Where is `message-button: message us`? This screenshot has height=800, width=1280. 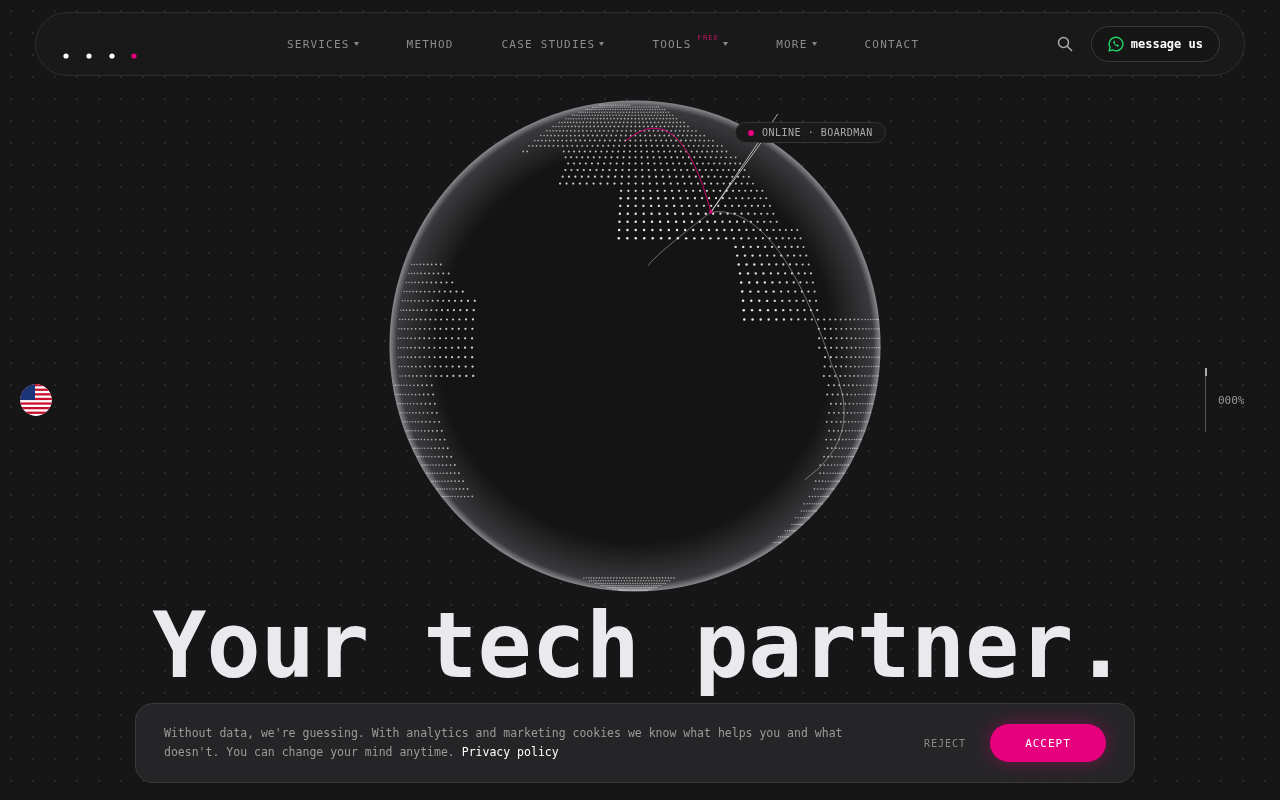
message-button: message us is located at coordinates (1155, 44).